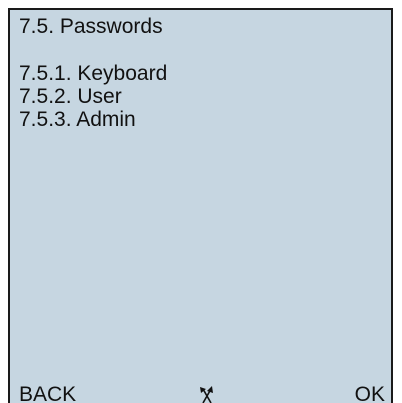 Image resolution: width=402 pixels, height=403 pixels. Describe the element at coordinates (88, 73) in the screenshot. I see `menu-item-keyboard: 7.5.1. Keyboard` at that location.